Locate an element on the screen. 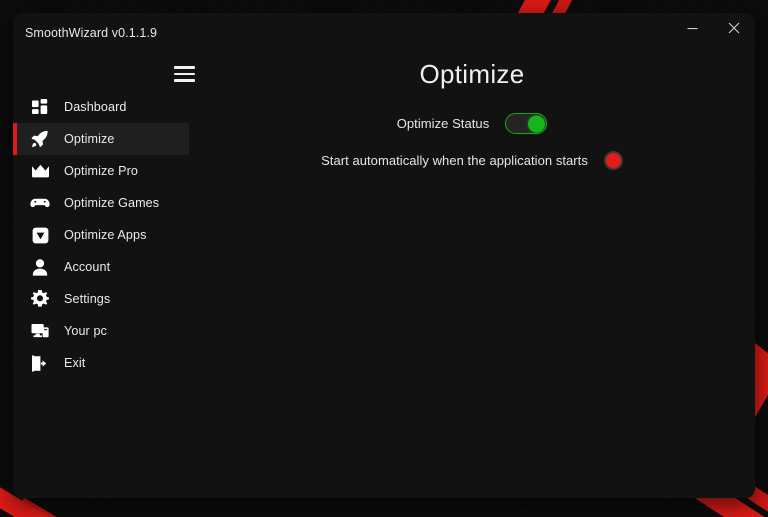 The image size is (768, 517). sidebar-item-optimize-apps: Optimize Apps is located at coordinates (101, 235).